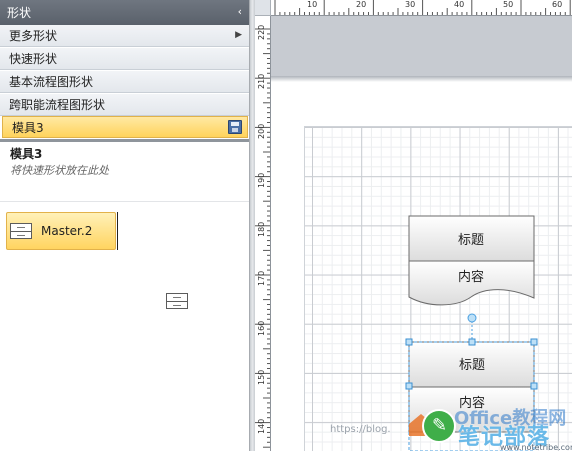 This screenshot has height=451, width=572. I want to click on ruler-label-50: 50, so click(508, 4).